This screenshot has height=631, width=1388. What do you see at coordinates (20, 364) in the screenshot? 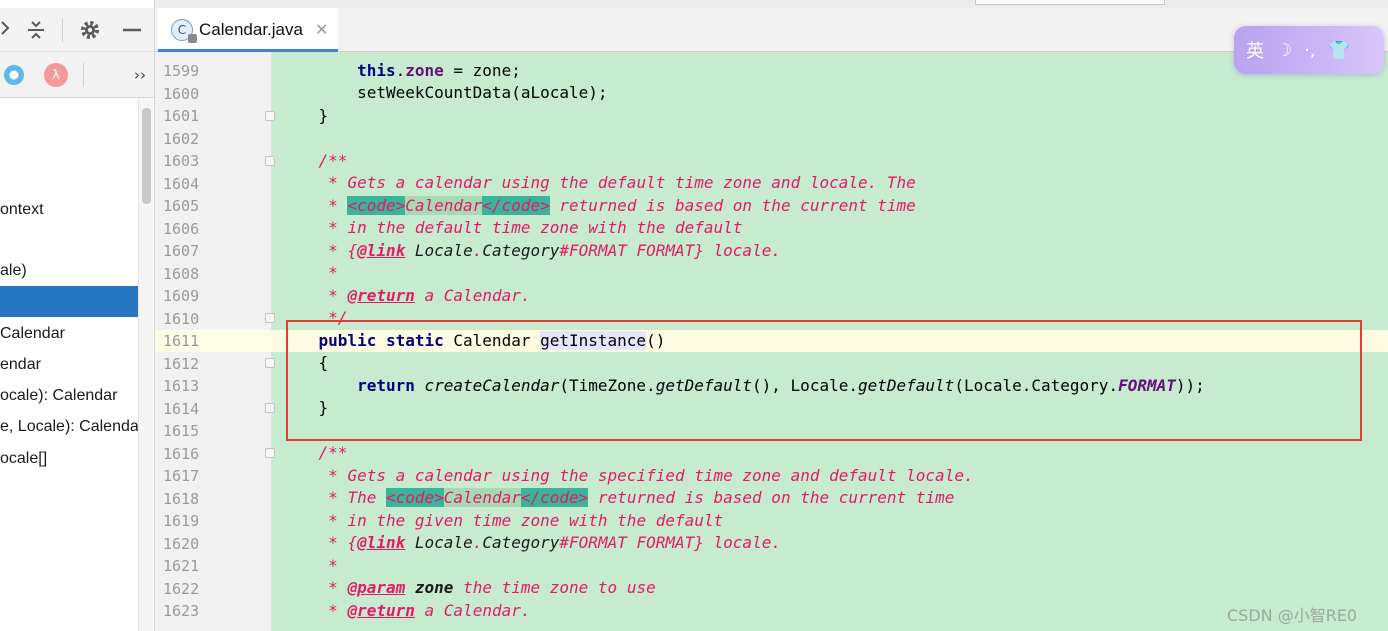
I see `structure-item-label: endar` at bounding box center [20, 364].